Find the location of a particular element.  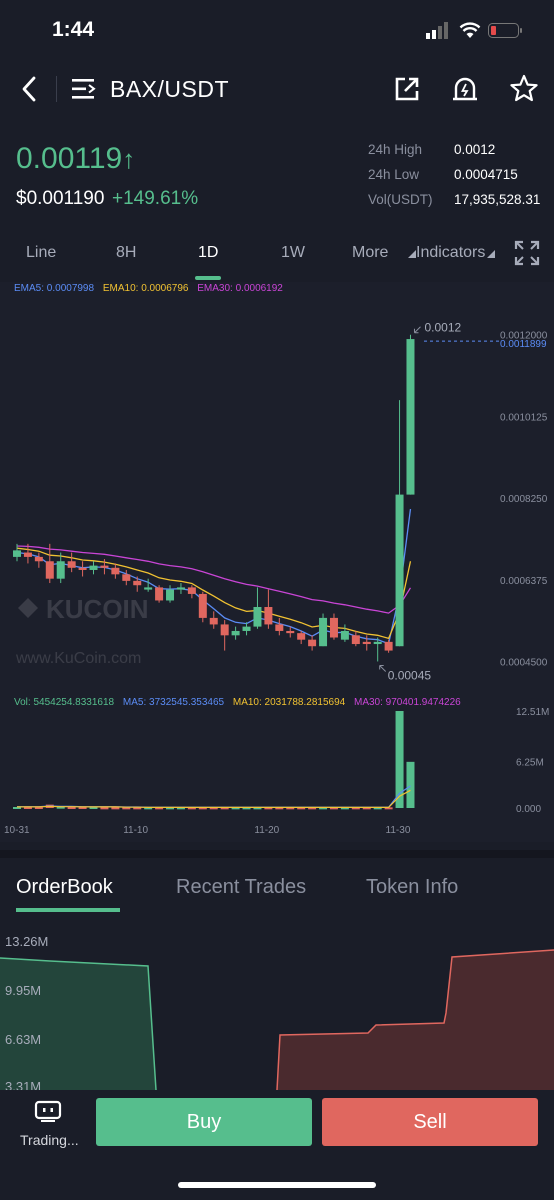

nav-bar: BAX/USDT is located at coordinates (277, 89).